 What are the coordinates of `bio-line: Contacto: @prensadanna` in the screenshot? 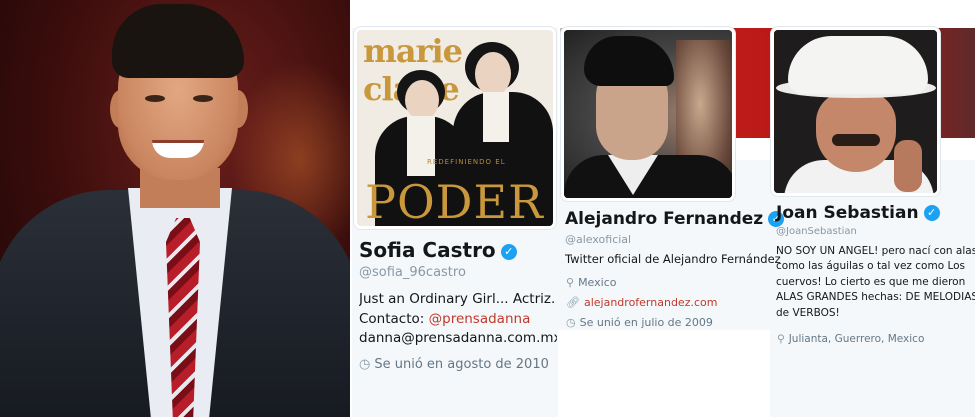 It's located at (458, 320).